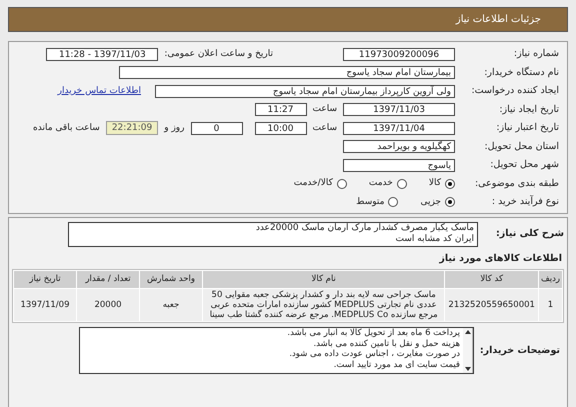  Describe the element at coordinates (500, 259) in the screenshot. I see `section-title: اطلاعات کالاهای مورد نیاز` at that location.